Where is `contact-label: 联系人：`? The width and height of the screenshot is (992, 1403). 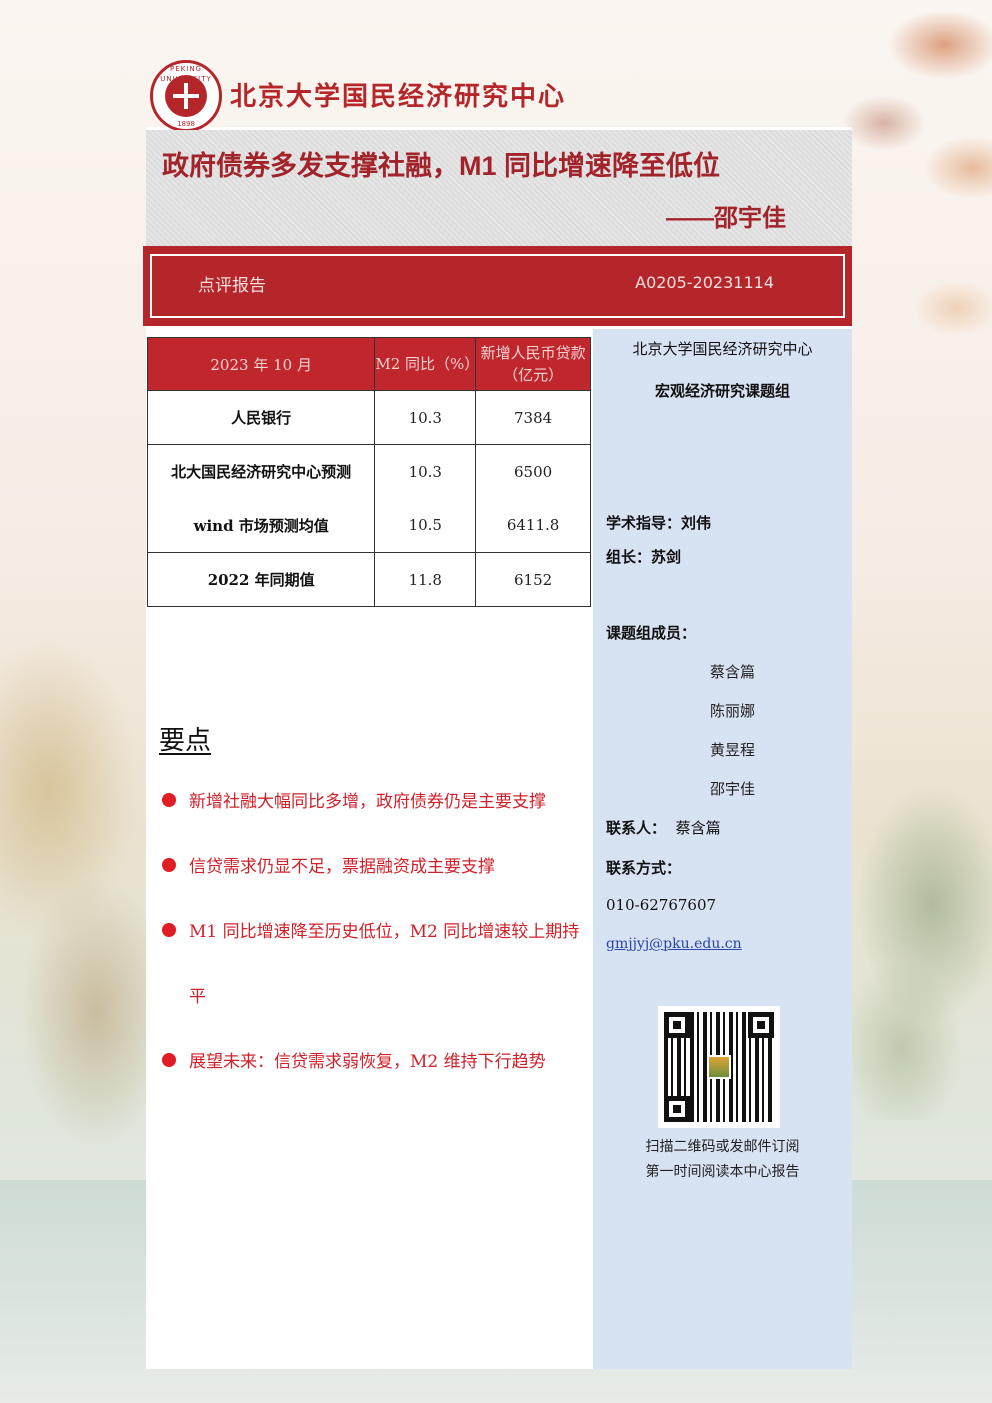 contact-label: 联系人： is located at coordinates (636, 828).